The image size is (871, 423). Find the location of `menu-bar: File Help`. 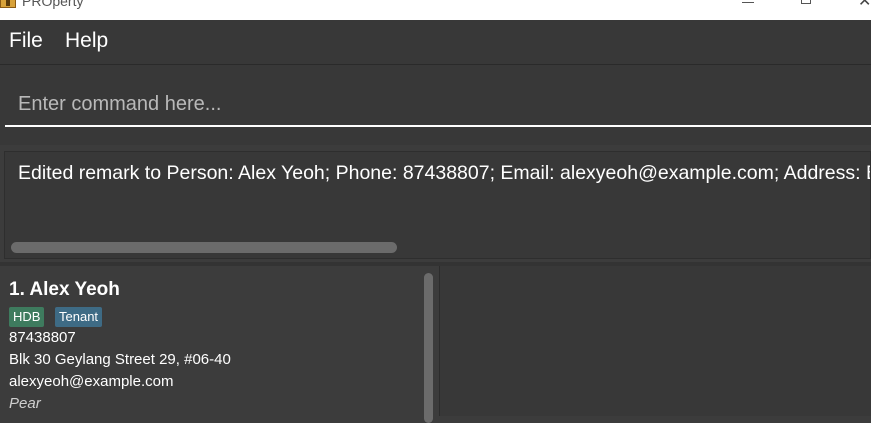

menu-bar: File Help is located at coordinates (435, 42).